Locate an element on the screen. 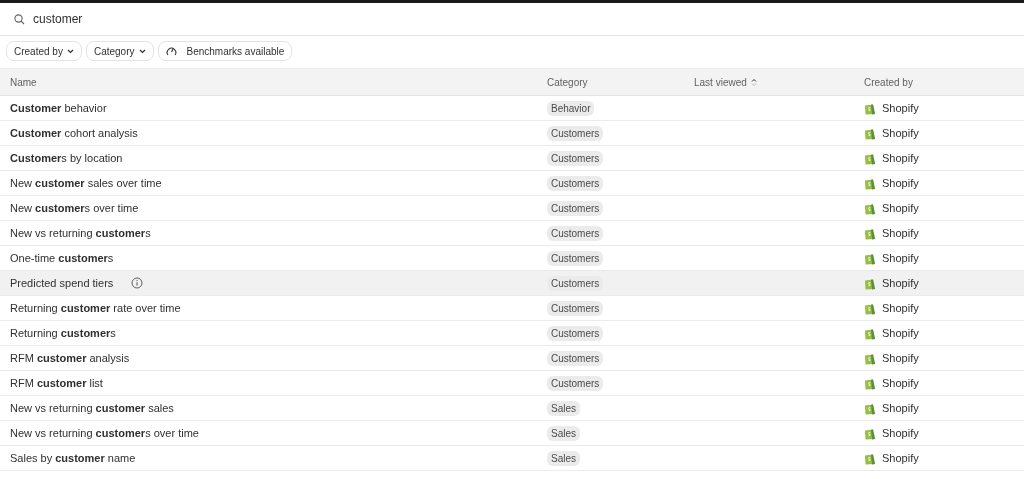 The image size is (1024, 479). report-name: One-time customers is located at coordinates (62, 258).